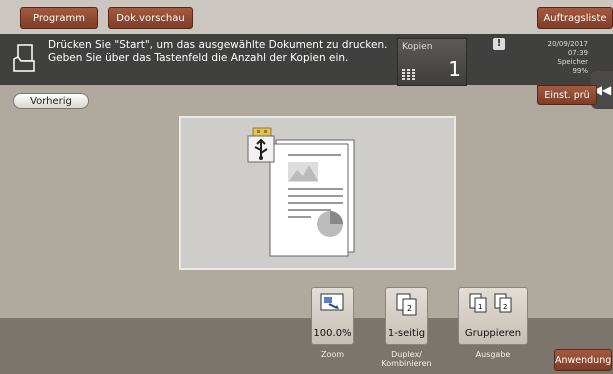 This screenshot has width=613, height=374. Describe the element at coordinates (567, 95) in the screenshot. I see `settings-check-button: Einst. prü` at that location.